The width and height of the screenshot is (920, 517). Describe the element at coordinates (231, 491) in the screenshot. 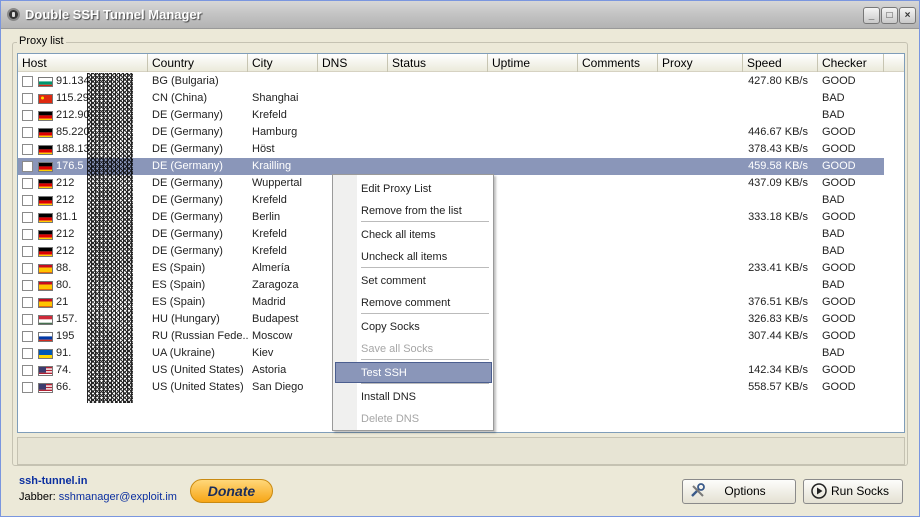

I see `donate-button: Donate` at that location.